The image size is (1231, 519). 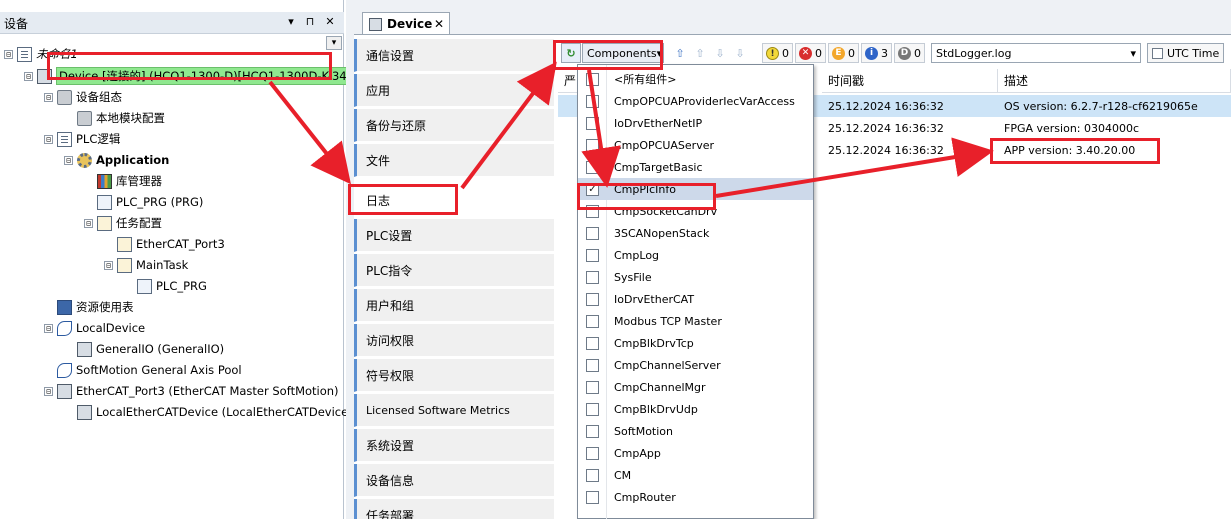 I want to click on tree-node: EtherCAT_Port3, so click(x=164, y=244).